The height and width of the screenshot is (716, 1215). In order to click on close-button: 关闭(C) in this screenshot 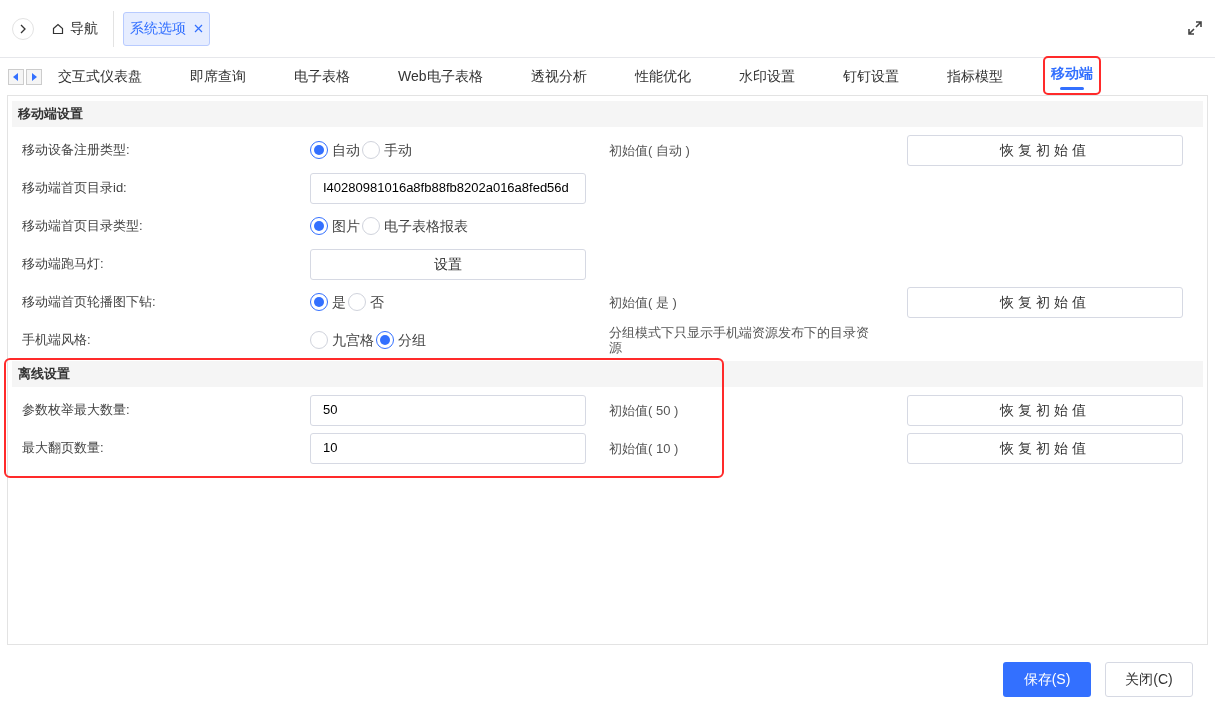, I will do `click(1149, 679)`.